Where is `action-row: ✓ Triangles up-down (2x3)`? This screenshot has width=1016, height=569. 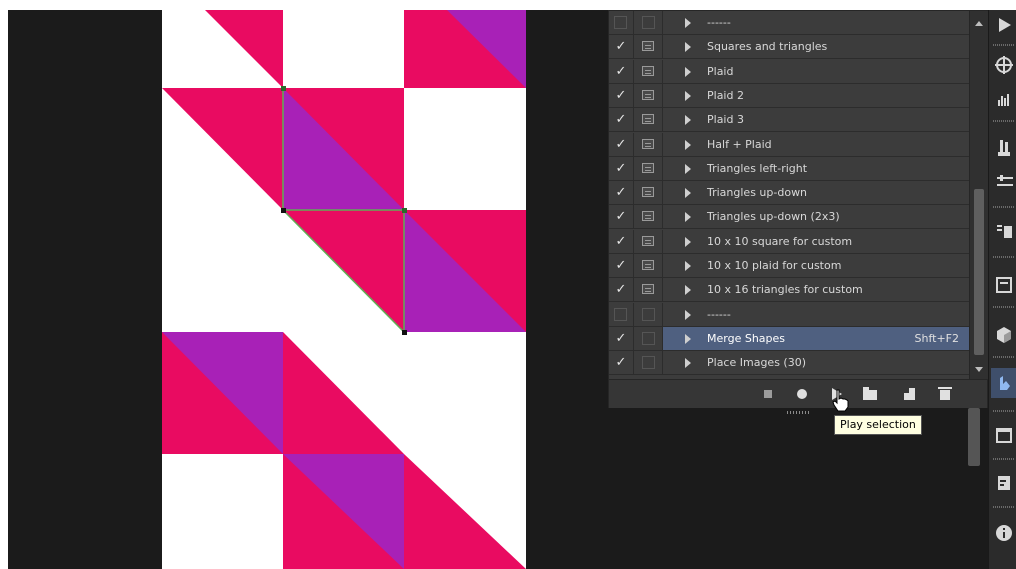 action-row: ✓ Triangles up-down (2x3) is located at coordinates (789, 217).